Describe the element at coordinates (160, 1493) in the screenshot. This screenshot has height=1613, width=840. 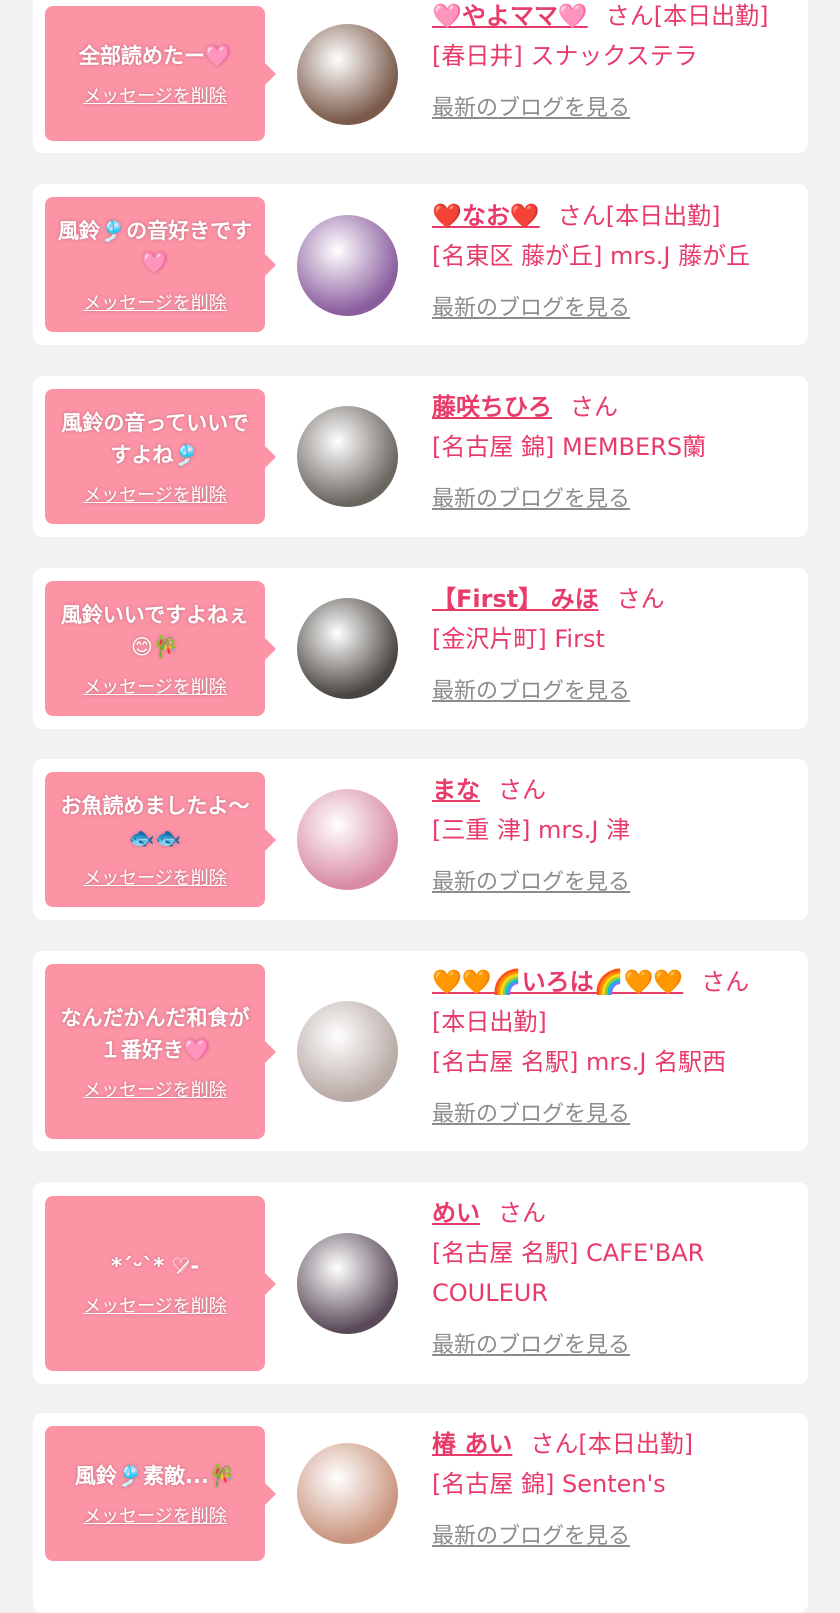
I see `message-bubble: 風鈴🎐素敵...🎋 メッセージを削除` at that location.